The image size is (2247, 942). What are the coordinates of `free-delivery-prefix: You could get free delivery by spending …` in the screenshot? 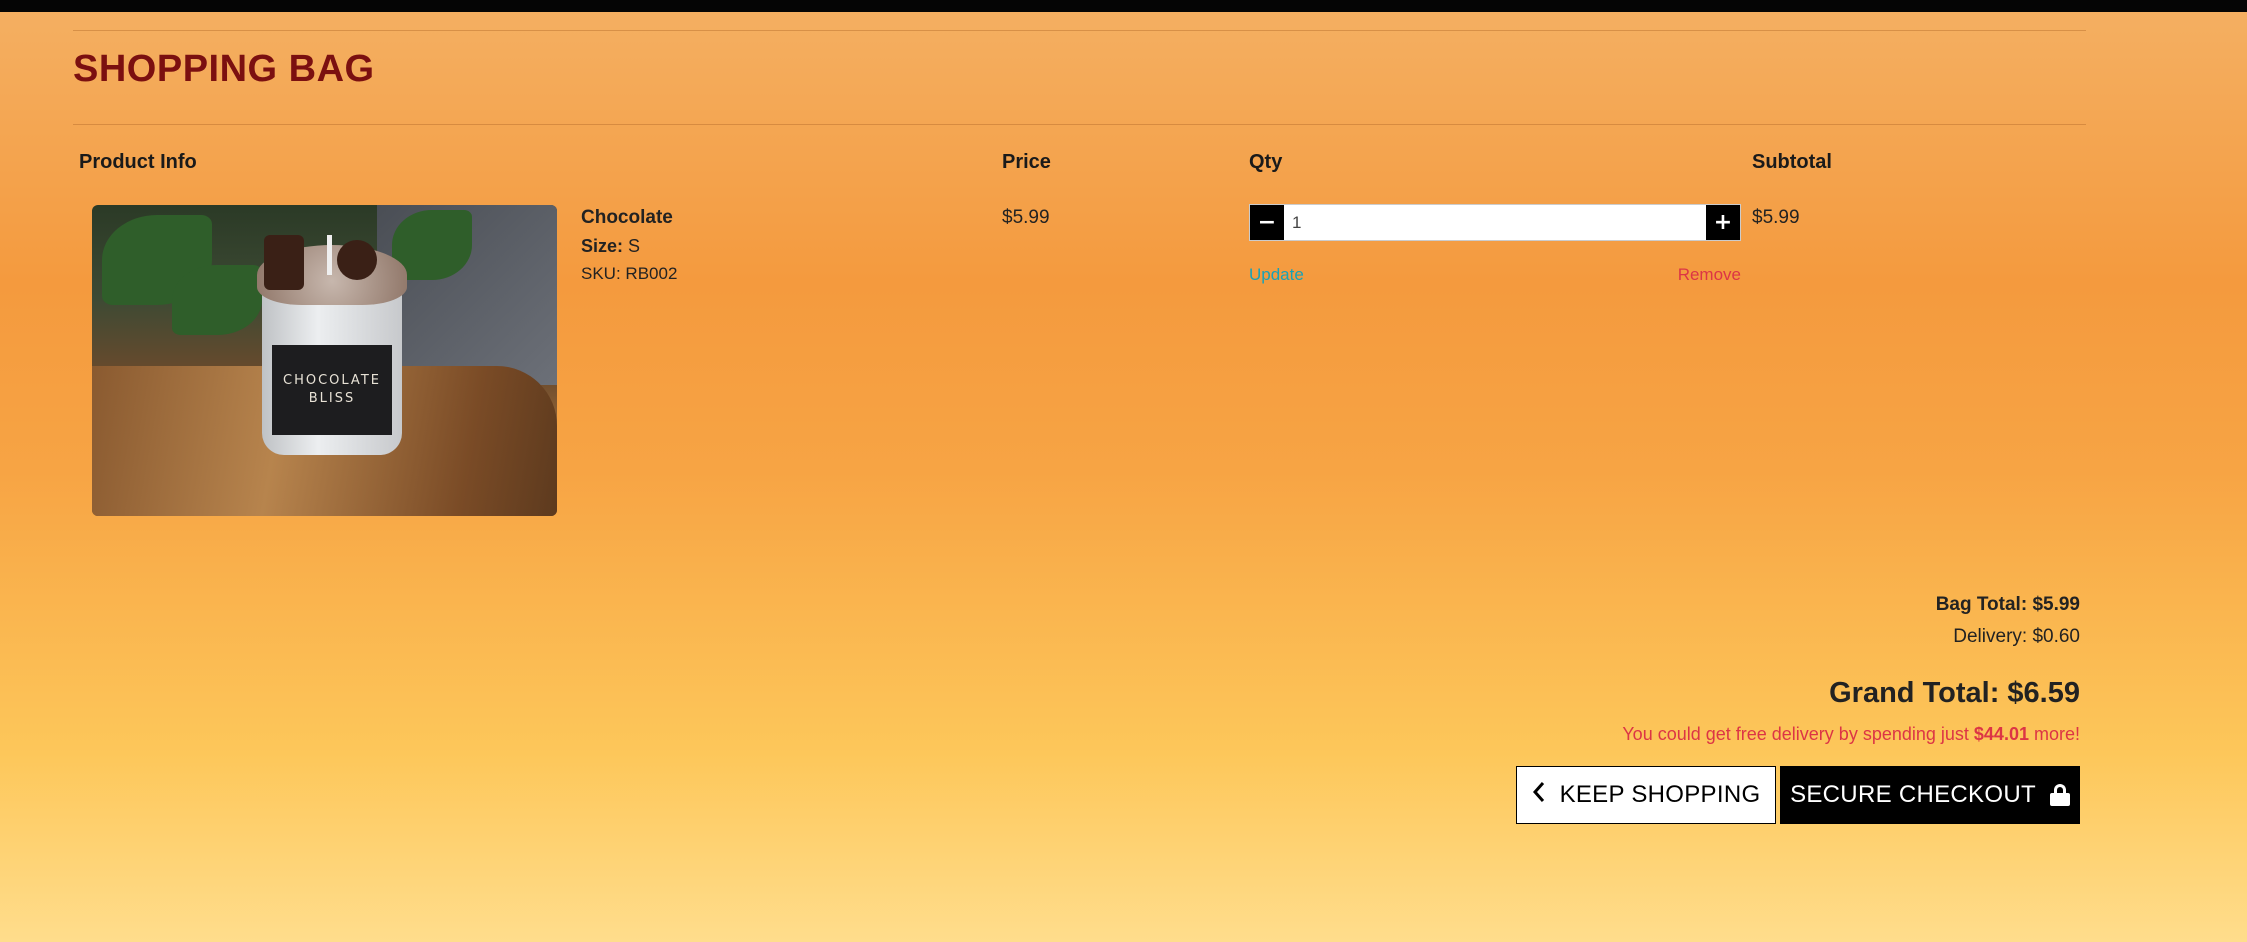 It's located at (1795, 734).